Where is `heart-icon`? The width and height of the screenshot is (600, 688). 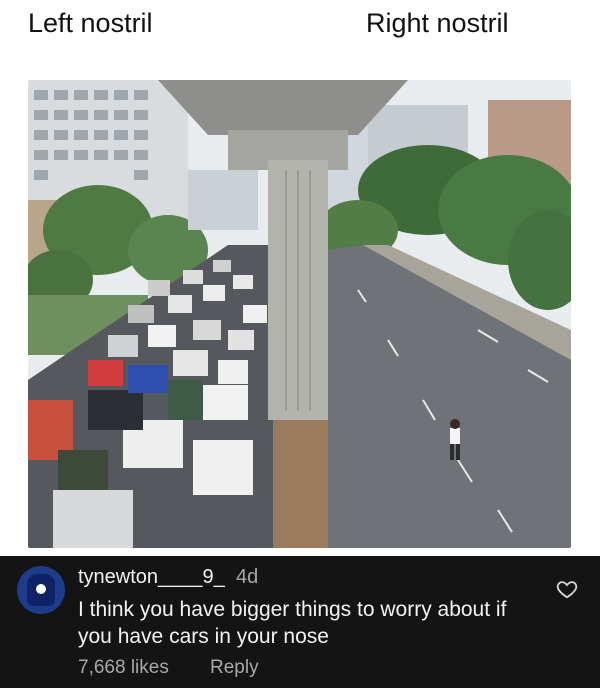
heart-icon is located at coordinates (567, 589).